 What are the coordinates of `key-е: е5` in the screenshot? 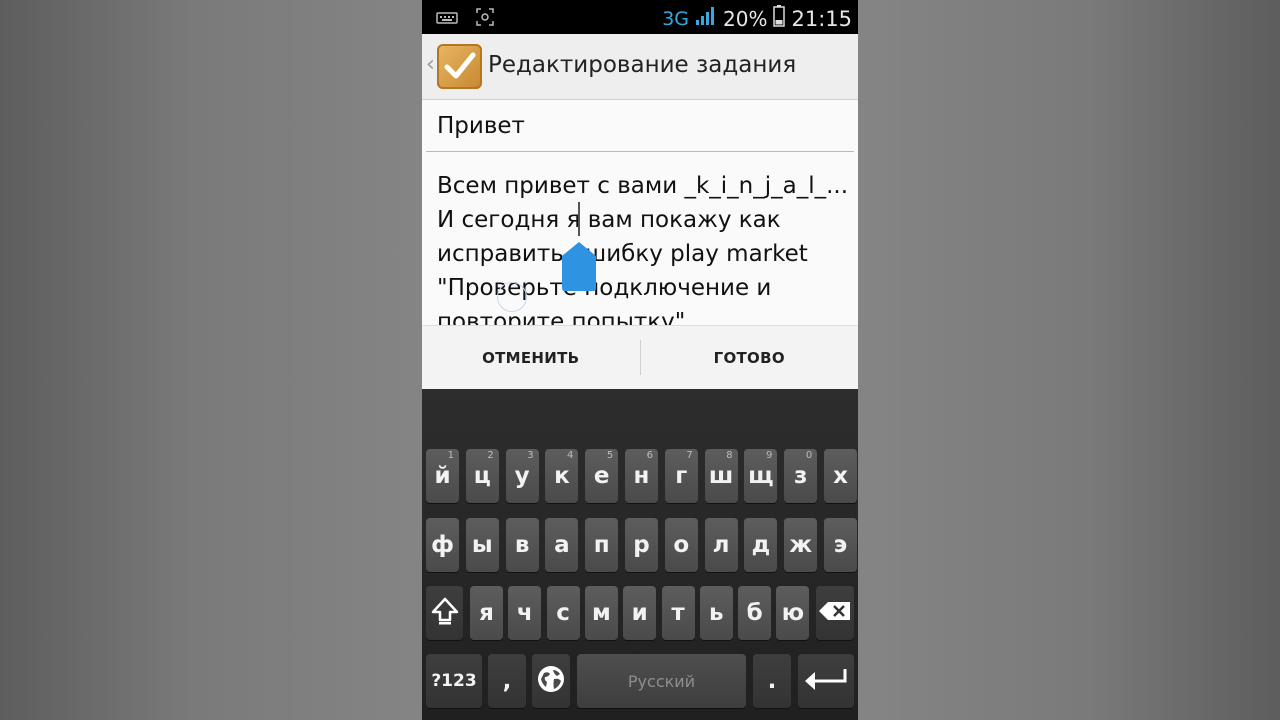 It's located at (602, 476).